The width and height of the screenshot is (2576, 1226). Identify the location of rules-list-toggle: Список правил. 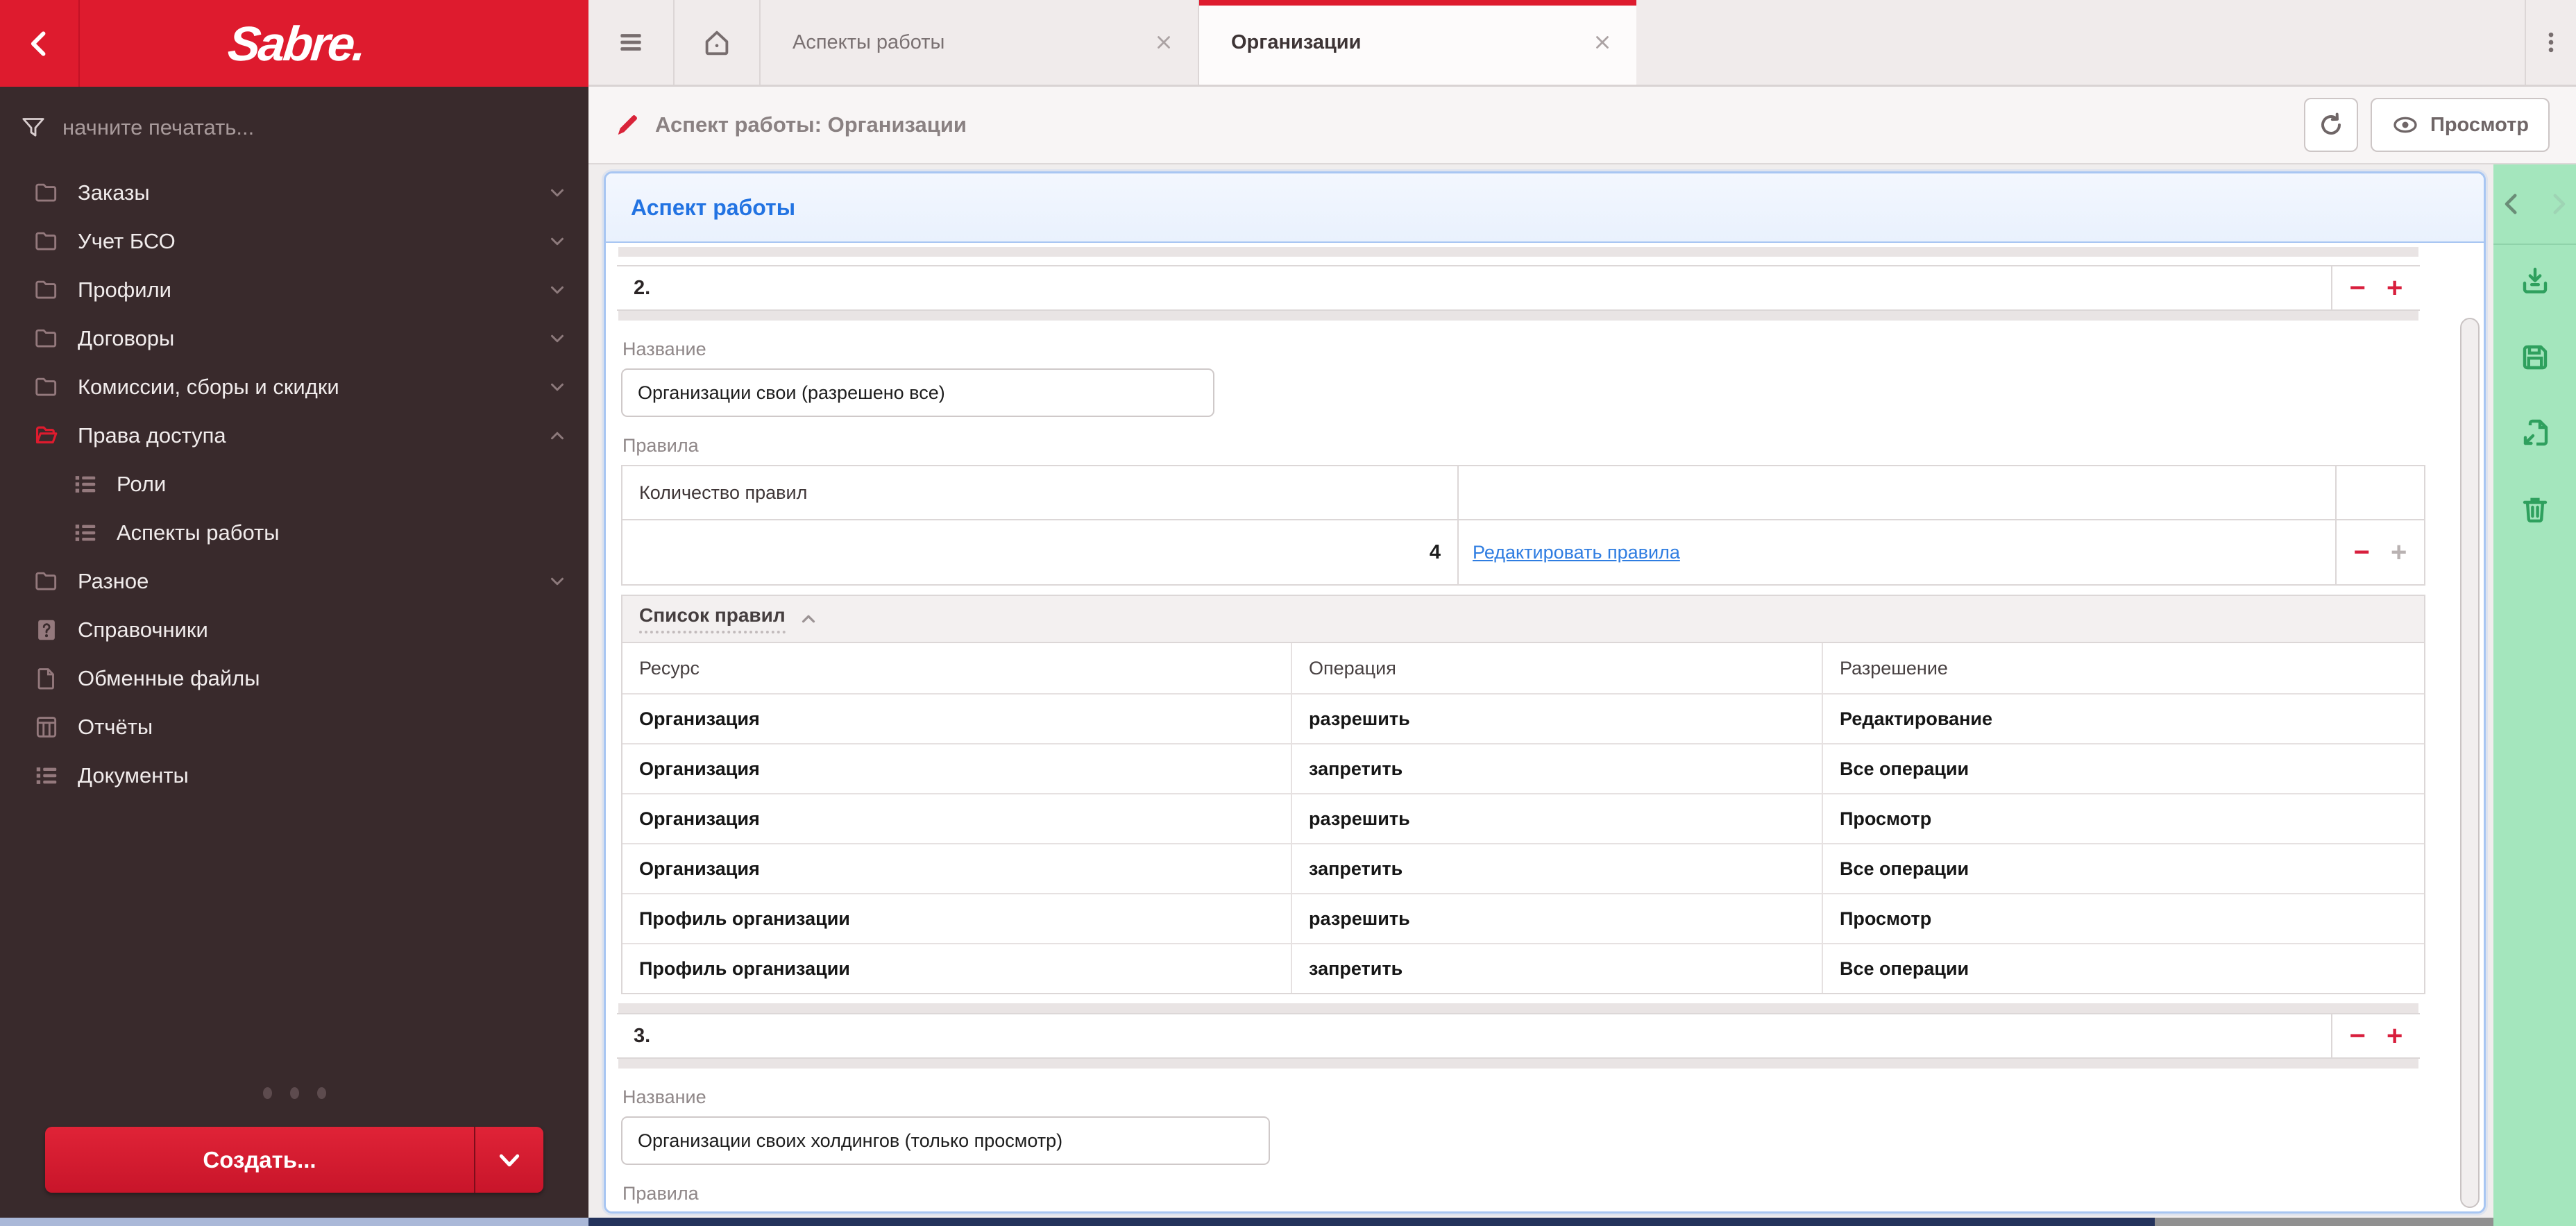
(713, 618).